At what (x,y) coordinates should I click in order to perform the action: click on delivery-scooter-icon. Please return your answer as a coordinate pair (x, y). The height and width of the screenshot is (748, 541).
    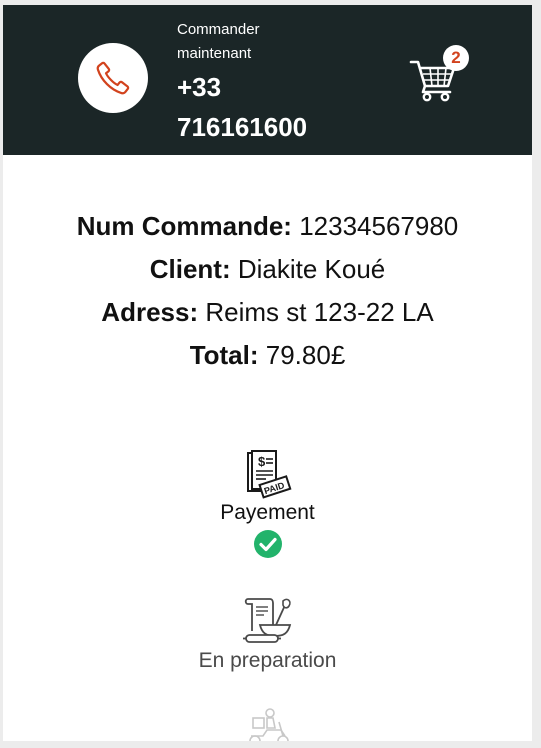
    Looking at the image, I should click on (268, 724).